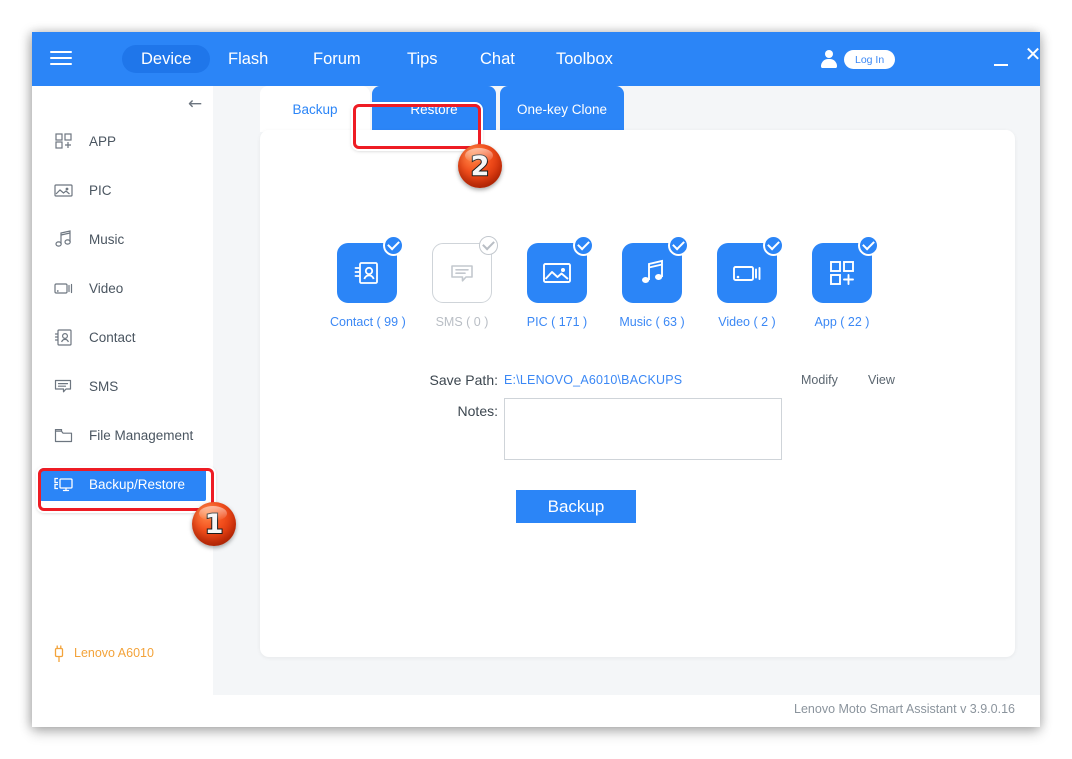  I want to click on category-pic-label: PIC ( 171 ), so click(557, 322).